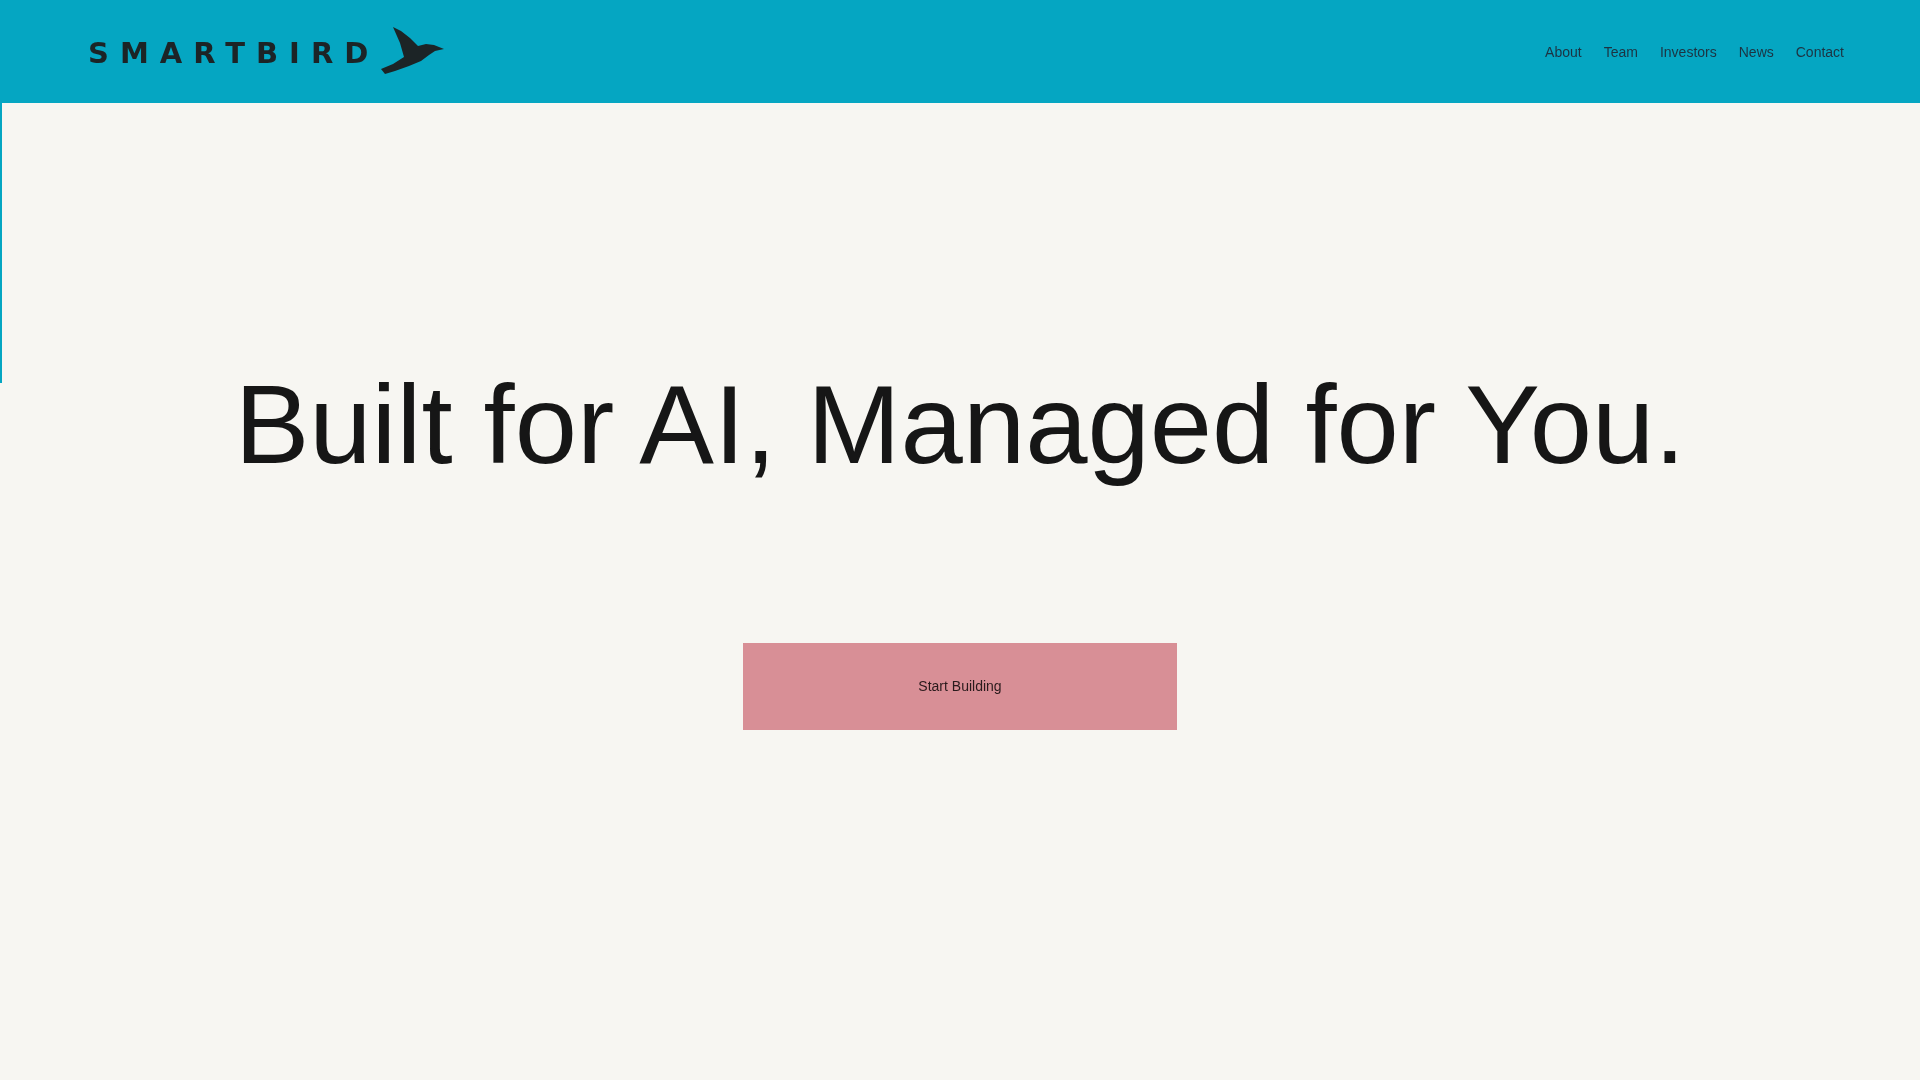  I want to click on hero-headline: Built for AI, Managed for You., so click(960, 425).